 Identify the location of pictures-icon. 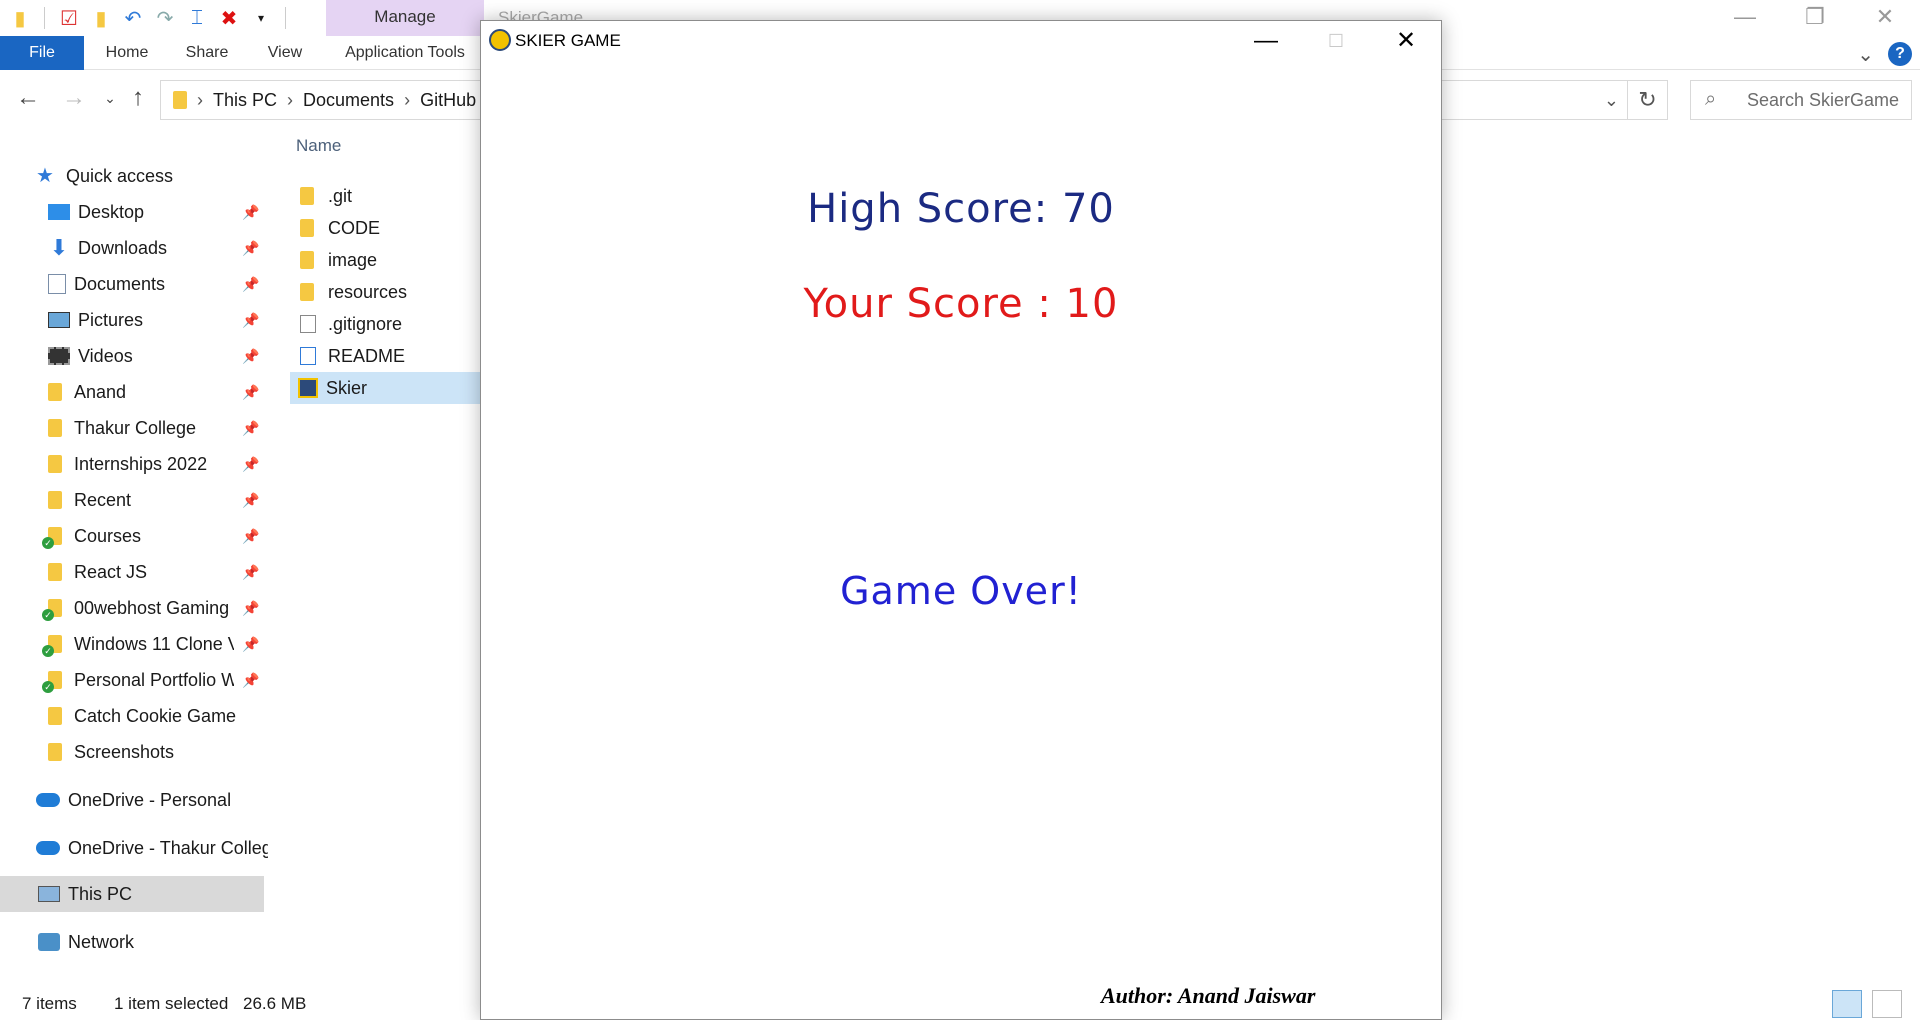
(59, 320).